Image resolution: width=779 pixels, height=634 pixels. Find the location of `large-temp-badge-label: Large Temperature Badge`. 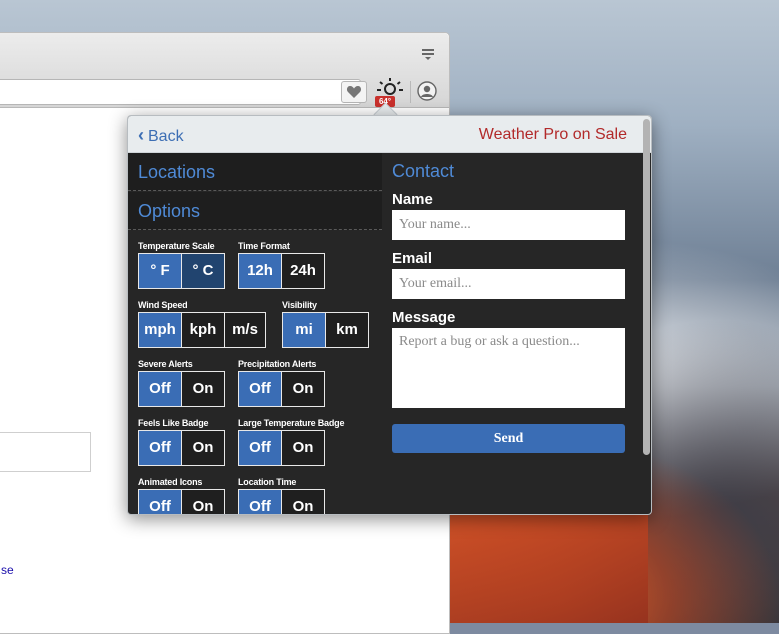

large-temp-badge-label: Large Temperature Badge is located at coordinates (291, 423).